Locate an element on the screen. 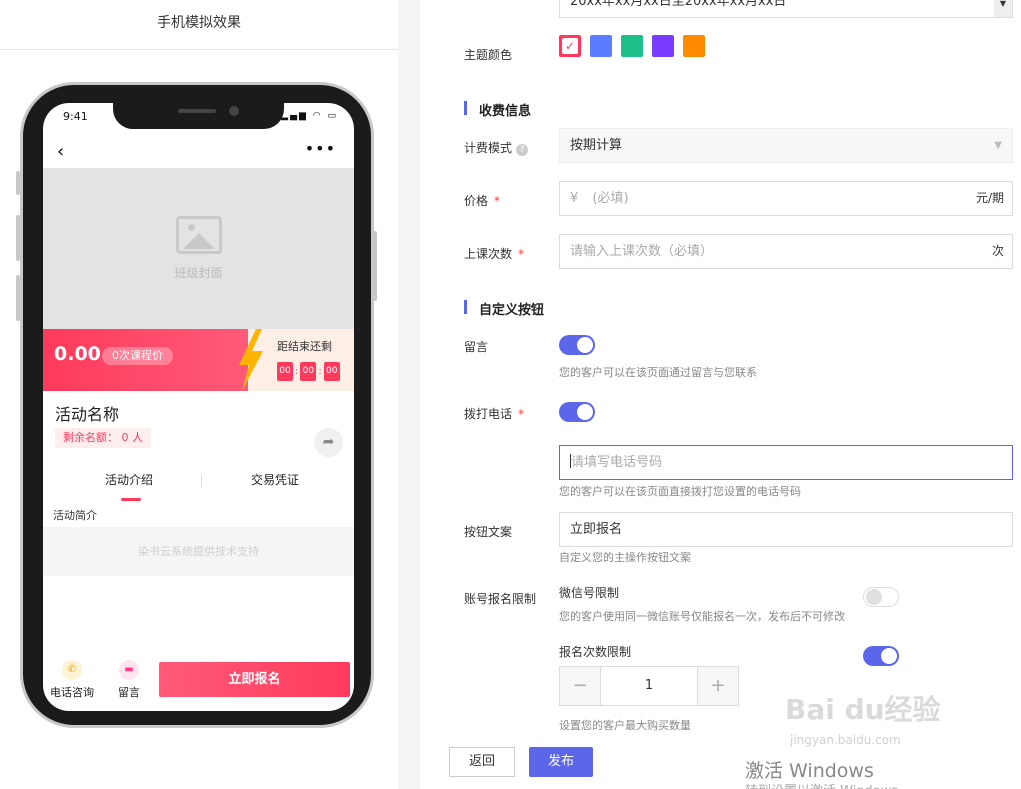  phone-consult-label: 电话咨询 is located at coordinates (72, 692).